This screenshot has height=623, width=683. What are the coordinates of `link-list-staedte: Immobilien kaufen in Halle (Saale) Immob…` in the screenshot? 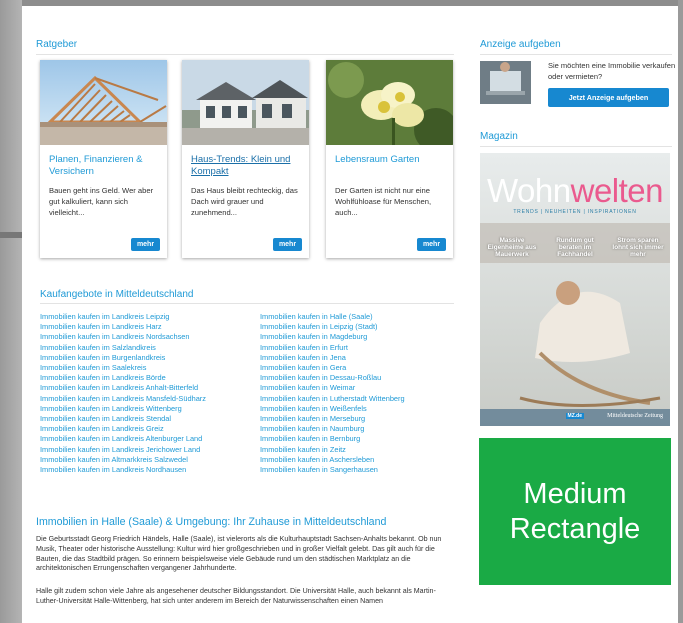 It's located at (367, 393).